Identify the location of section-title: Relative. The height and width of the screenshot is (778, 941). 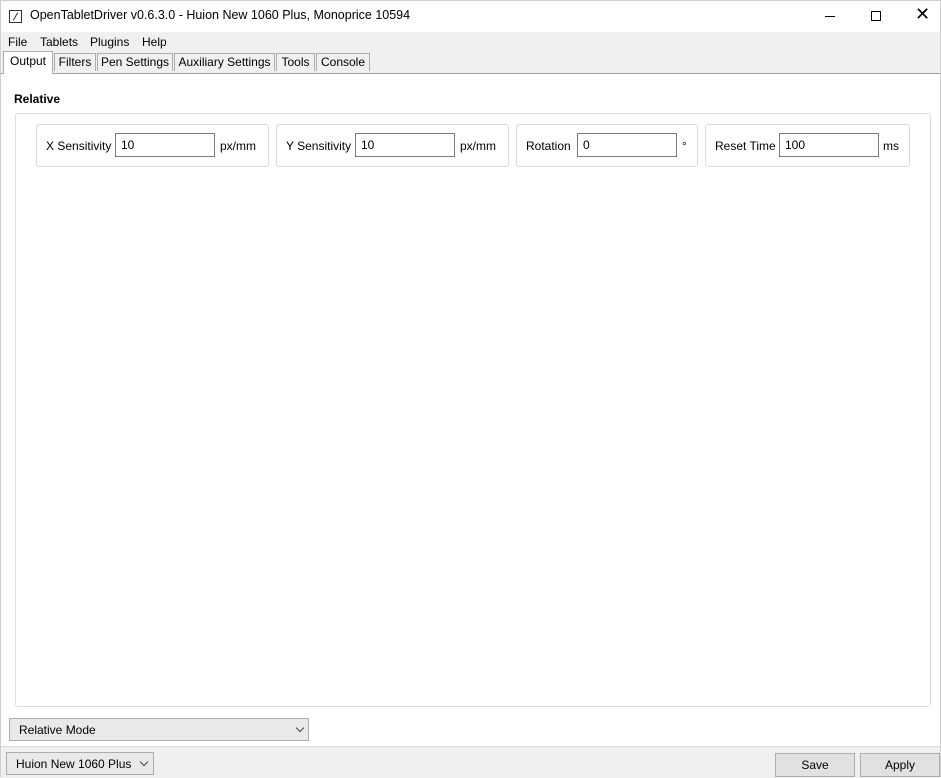
(37, 99).